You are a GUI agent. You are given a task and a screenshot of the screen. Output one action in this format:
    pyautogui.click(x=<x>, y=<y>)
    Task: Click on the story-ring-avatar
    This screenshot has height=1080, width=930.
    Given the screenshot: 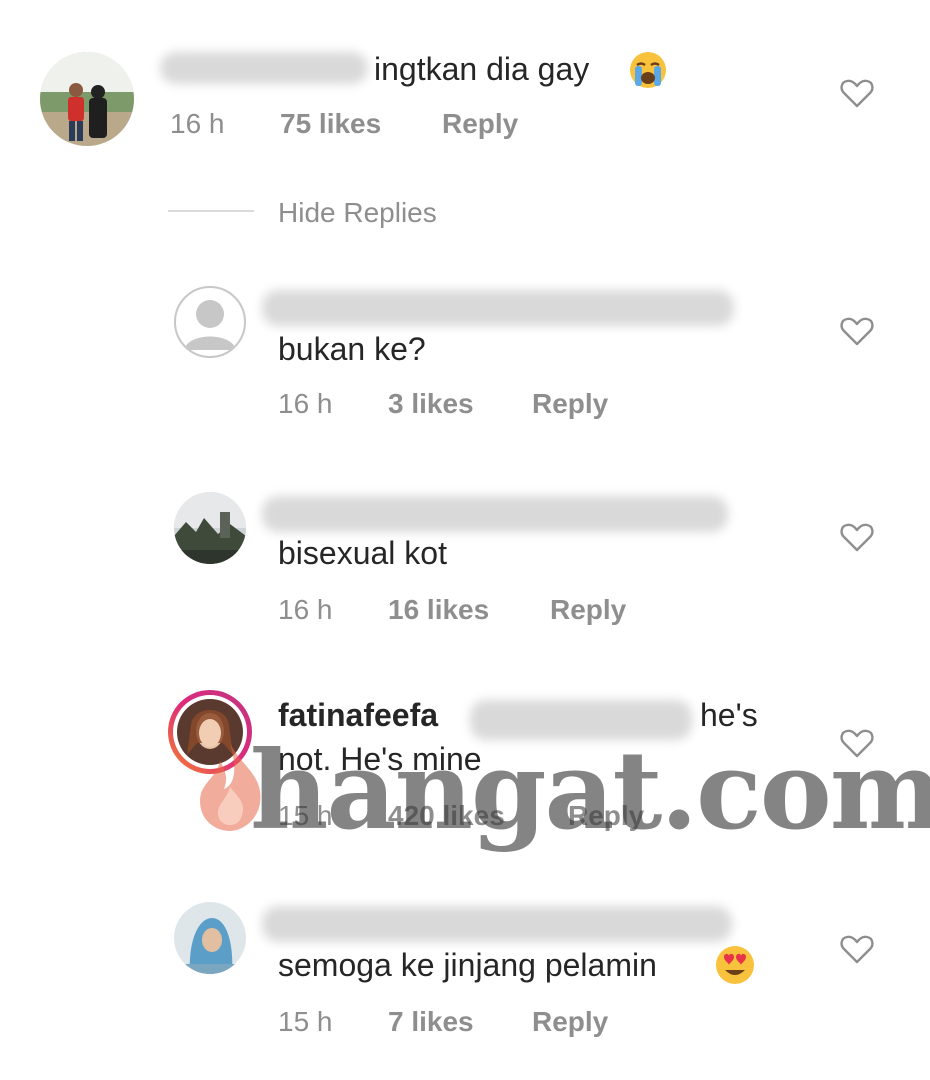 What is the action you would take?
    pyautogui.click(x=210, y=732)
    